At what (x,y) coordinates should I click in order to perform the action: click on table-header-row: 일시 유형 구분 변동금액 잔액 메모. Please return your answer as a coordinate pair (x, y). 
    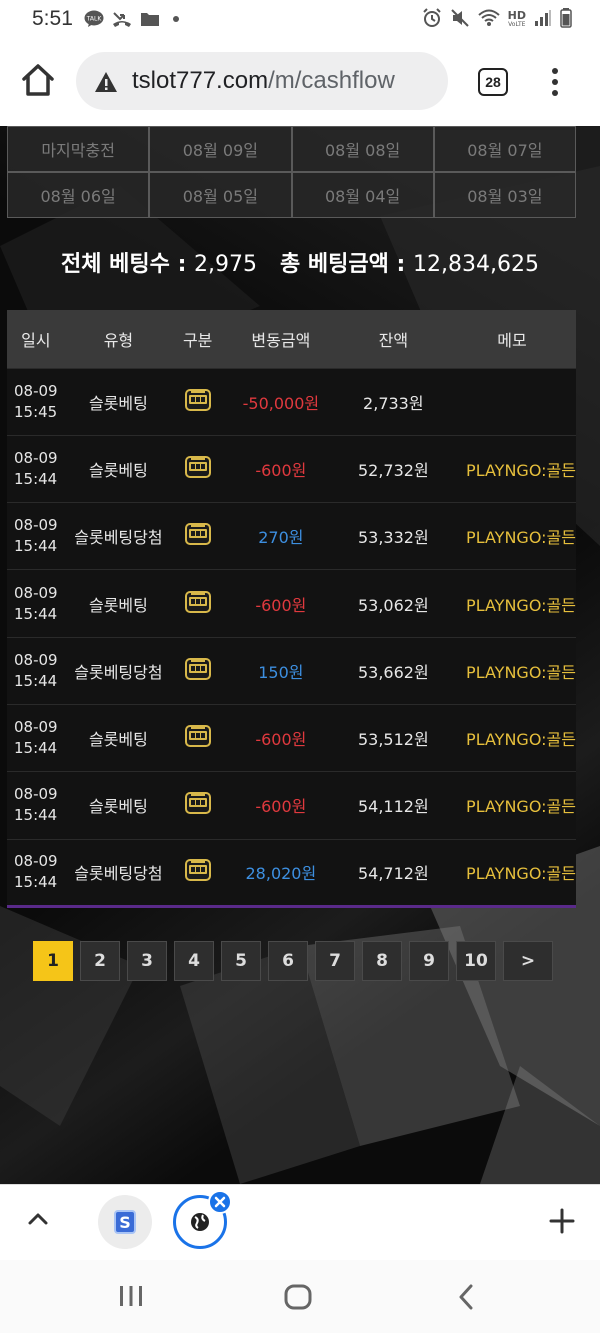
    Looking at the image, I should click on (291, 339).